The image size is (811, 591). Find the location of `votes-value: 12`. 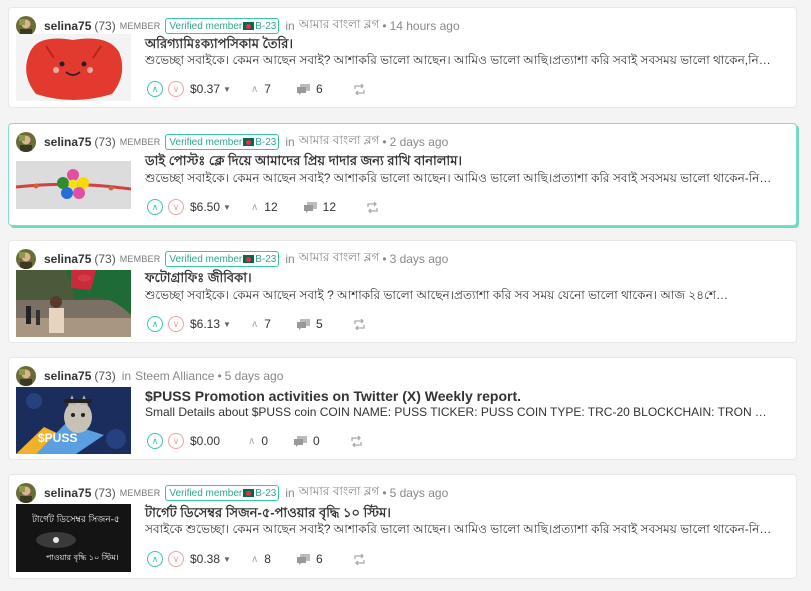

votes-value: 12 is located at coordinates (271, 207).